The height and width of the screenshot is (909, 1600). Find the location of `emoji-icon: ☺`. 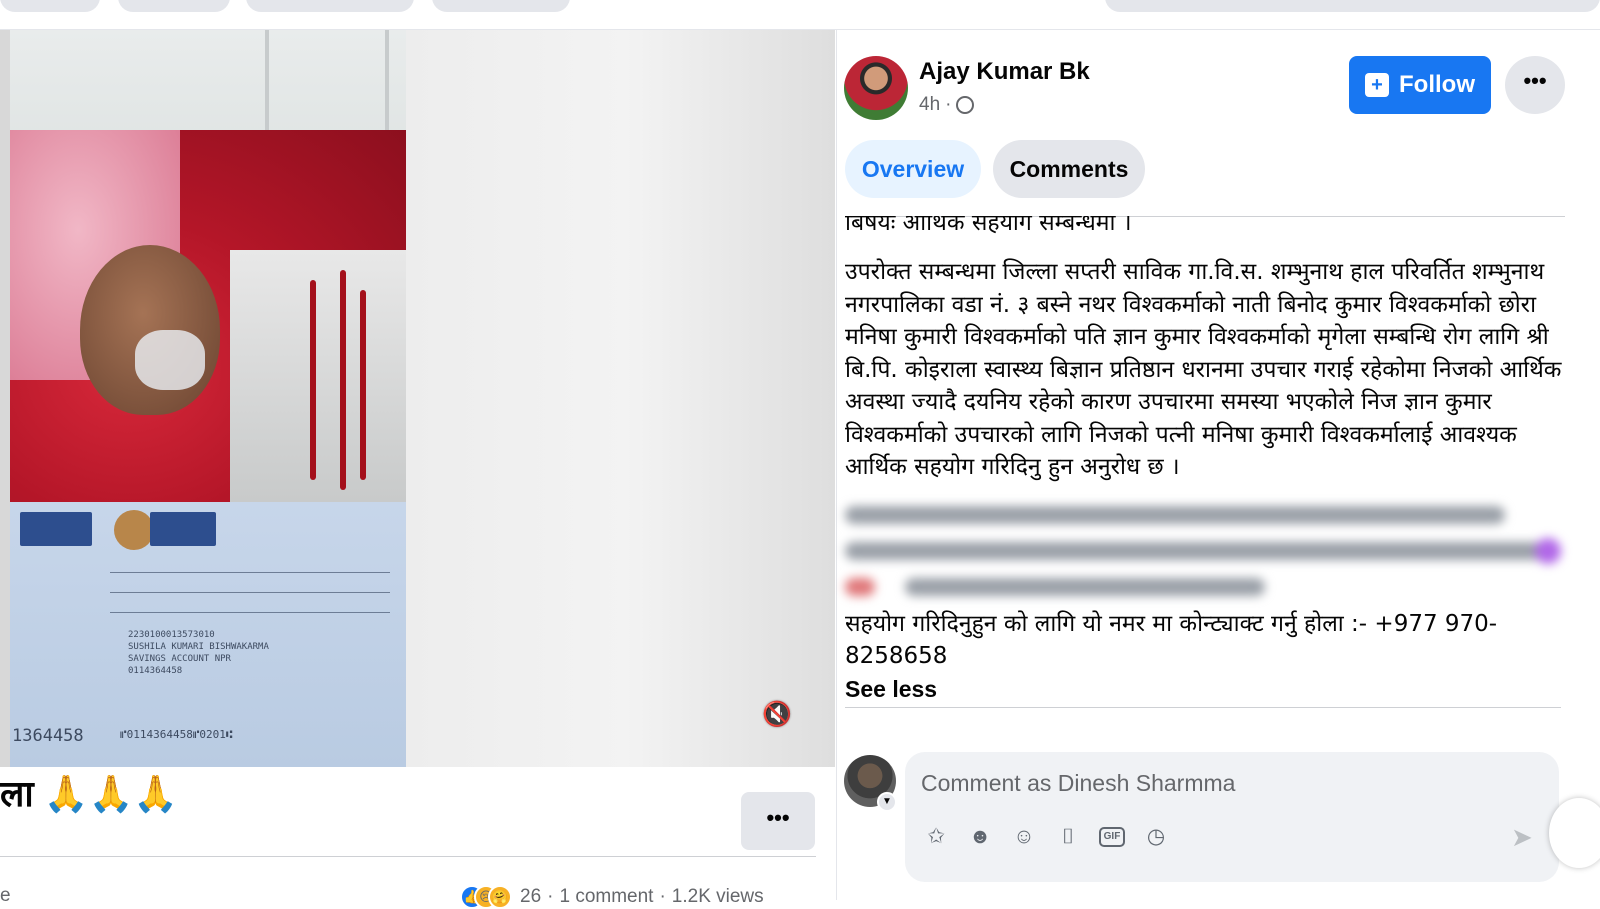

emoji-icon: ☺ is located at coordinates (1024, 837).